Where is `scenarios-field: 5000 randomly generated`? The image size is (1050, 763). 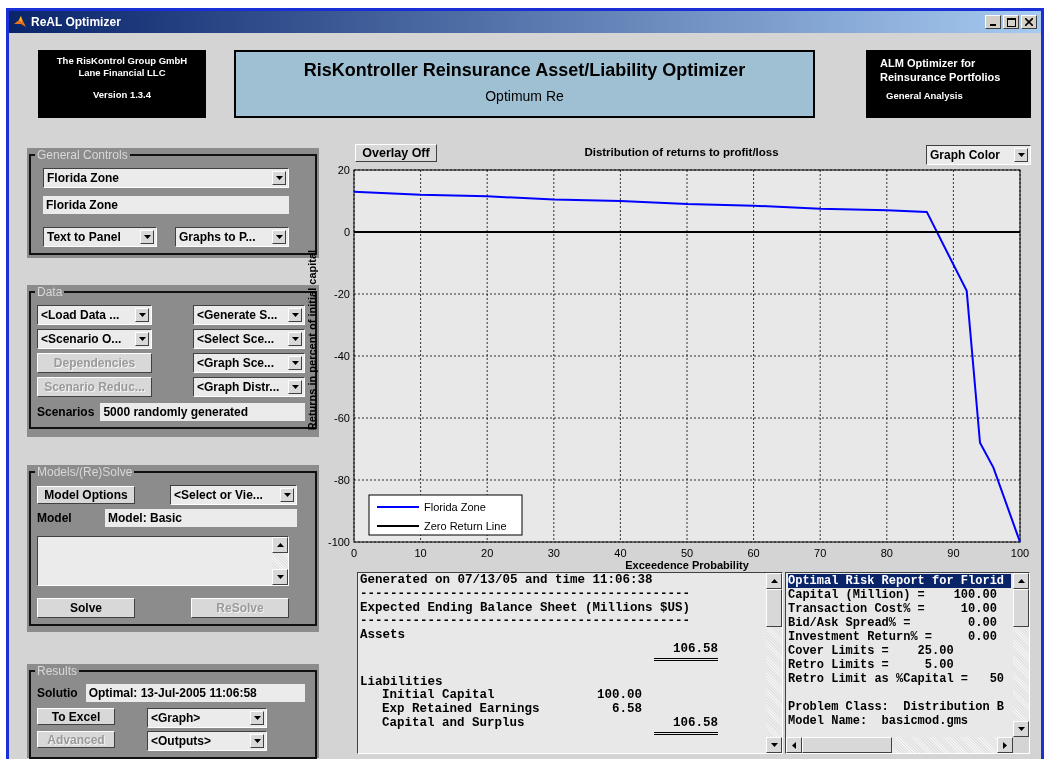 scenarios-field: 5000 randomly generated is located at coordinates (202, 412).